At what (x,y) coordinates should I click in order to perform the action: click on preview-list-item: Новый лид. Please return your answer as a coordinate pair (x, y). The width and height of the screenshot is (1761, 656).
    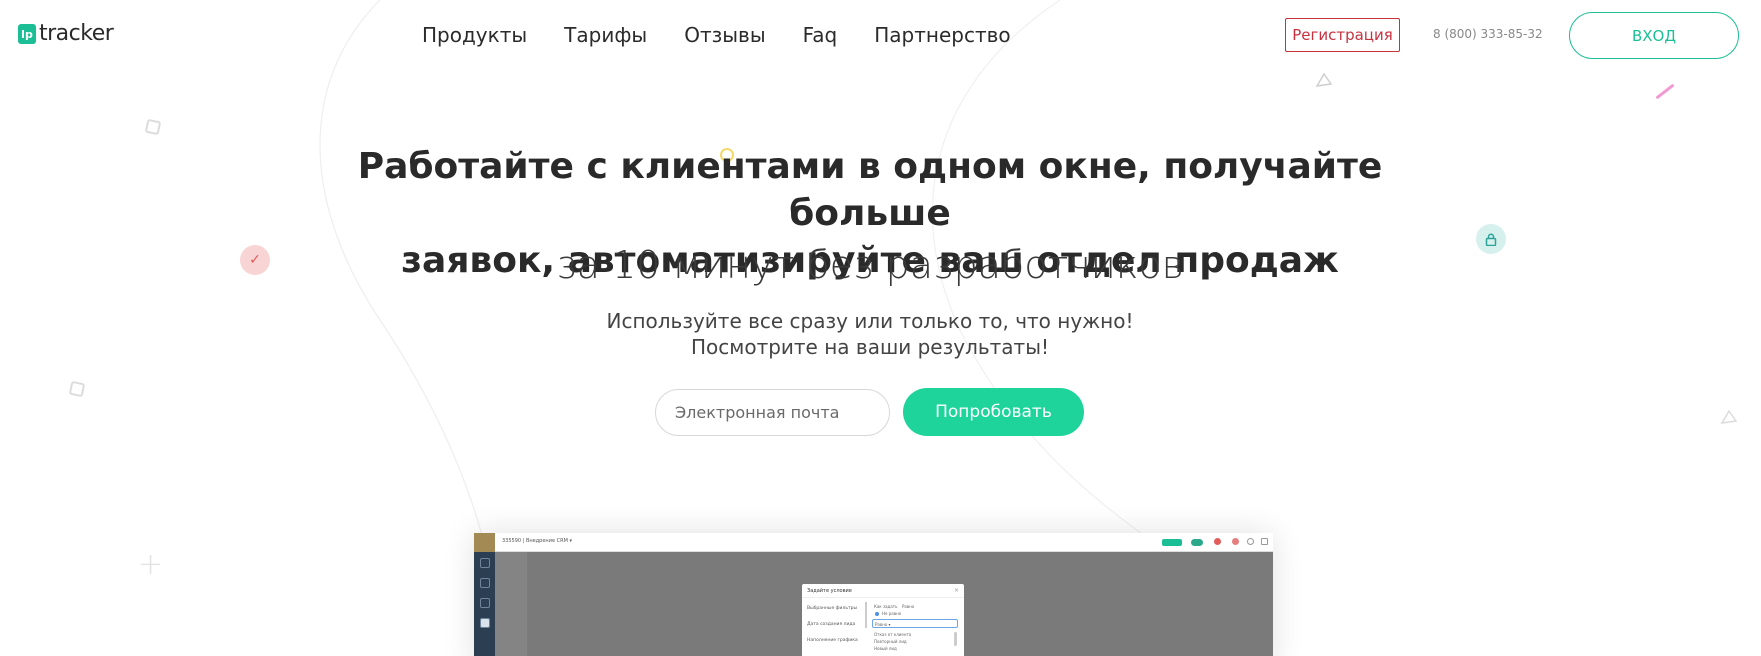
    Looking at the image, I should click on (885, 648).